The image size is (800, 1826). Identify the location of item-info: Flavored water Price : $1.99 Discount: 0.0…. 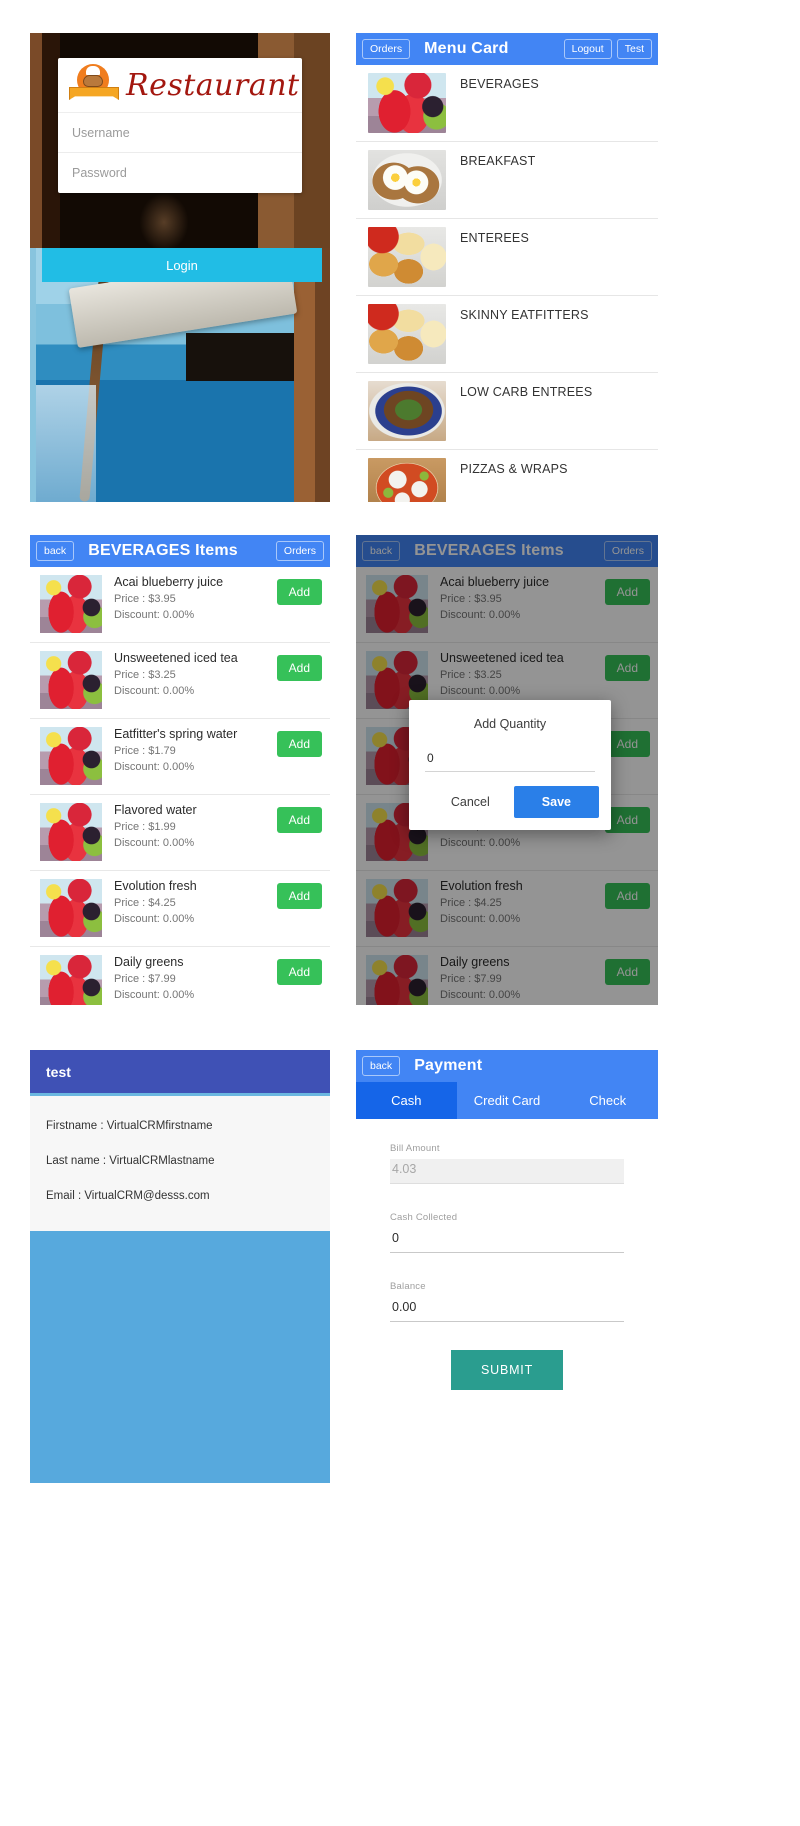
(189, 827).